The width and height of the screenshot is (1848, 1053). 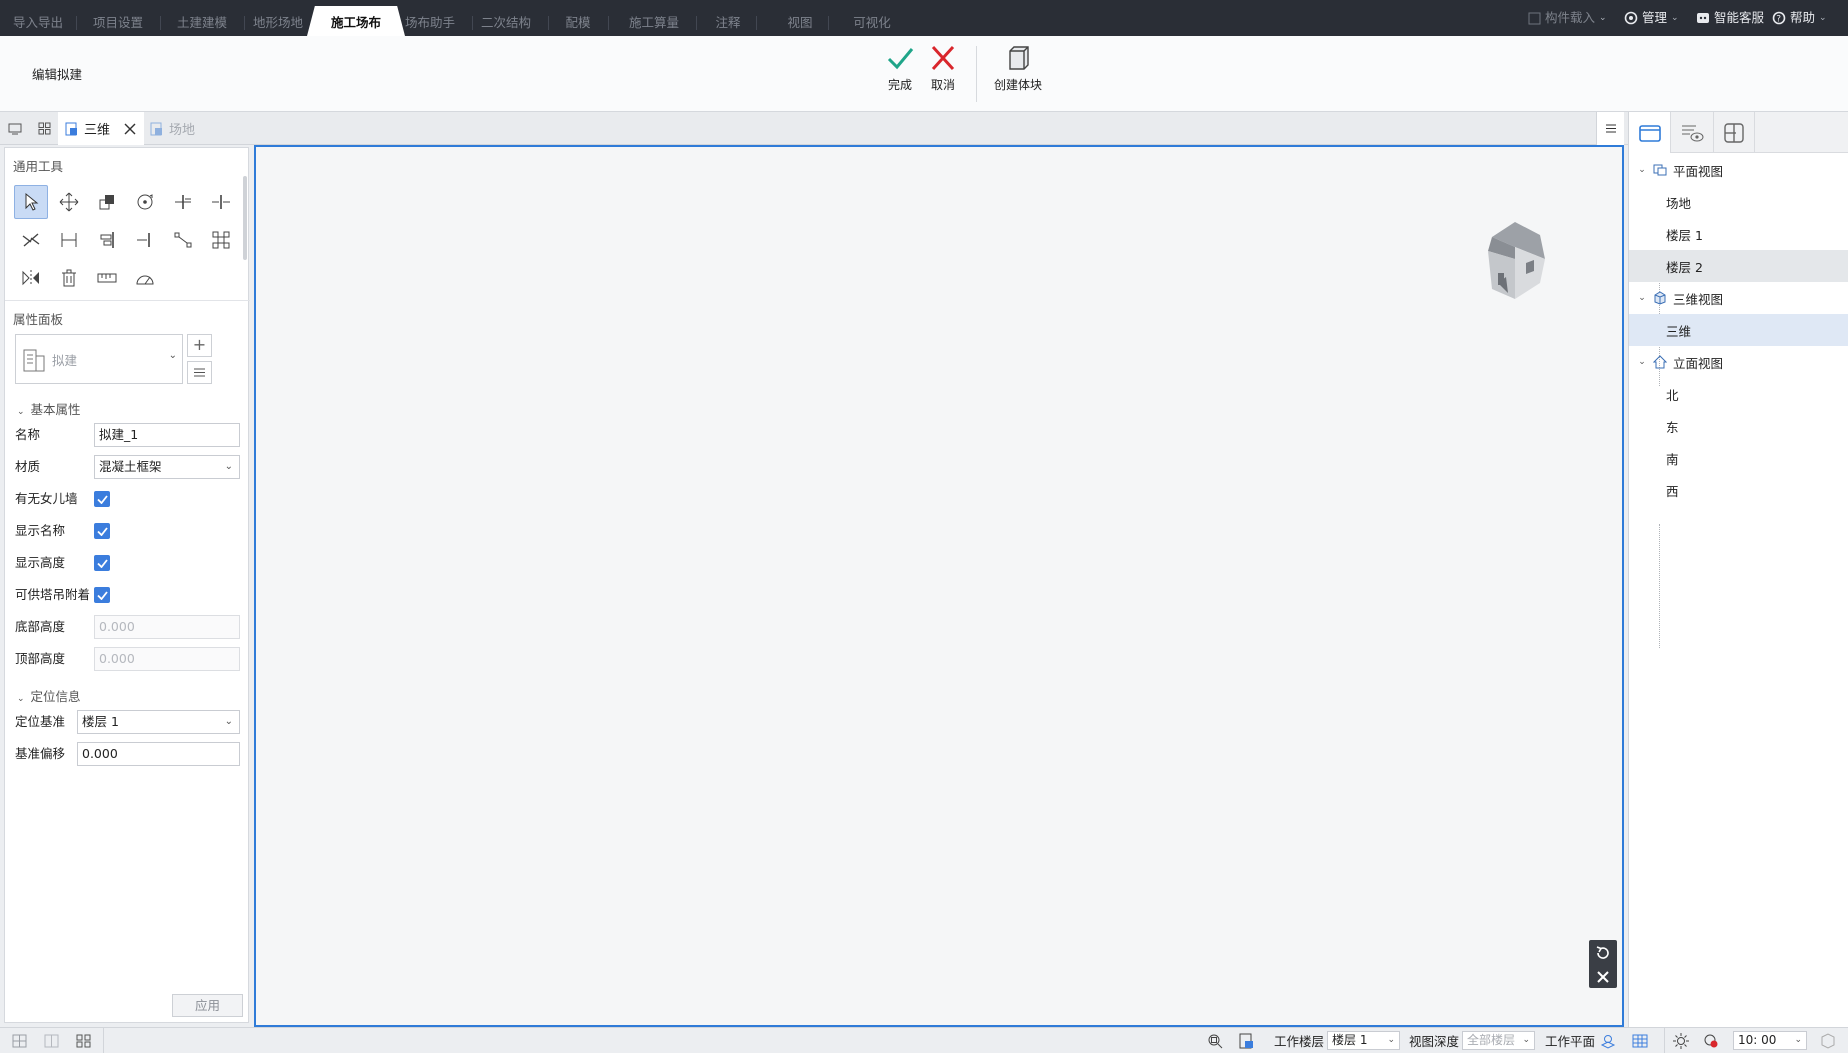 I want to click on add-type-button: +, so click(x=199, y=345).